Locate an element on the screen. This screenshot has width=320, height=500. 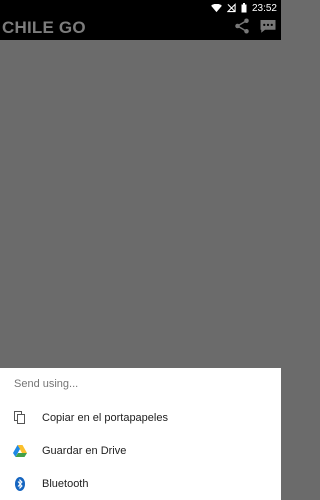
app-title: CHILE GO is located at coordinates (44, 27).